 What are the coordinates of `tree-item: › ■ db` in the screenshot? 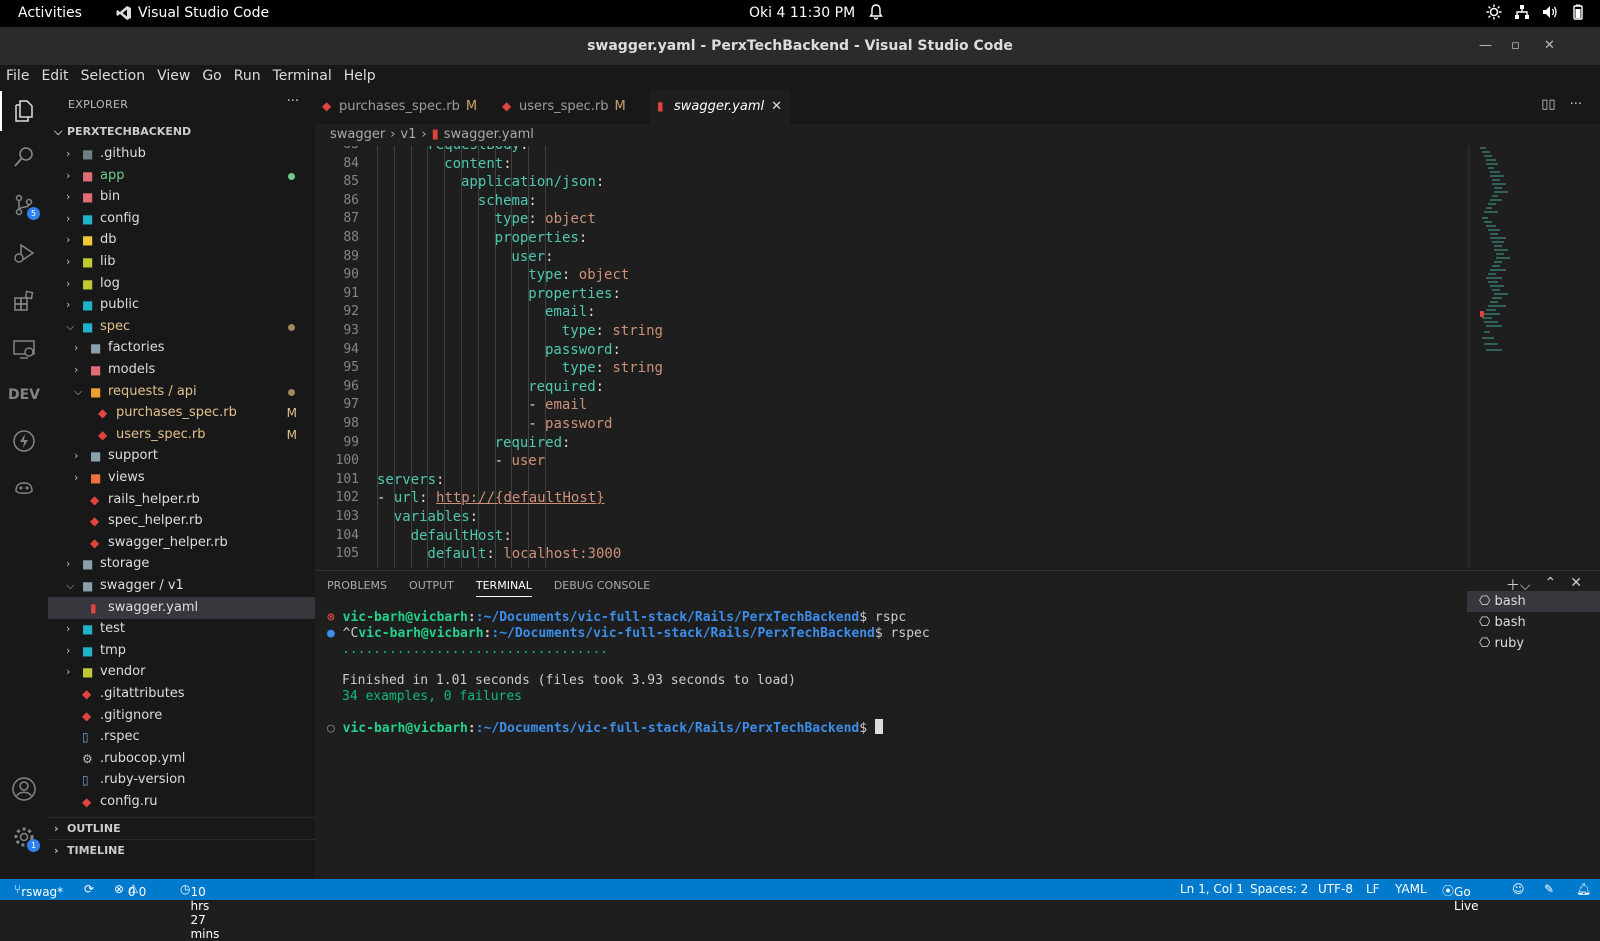 It's located at (181, 240).